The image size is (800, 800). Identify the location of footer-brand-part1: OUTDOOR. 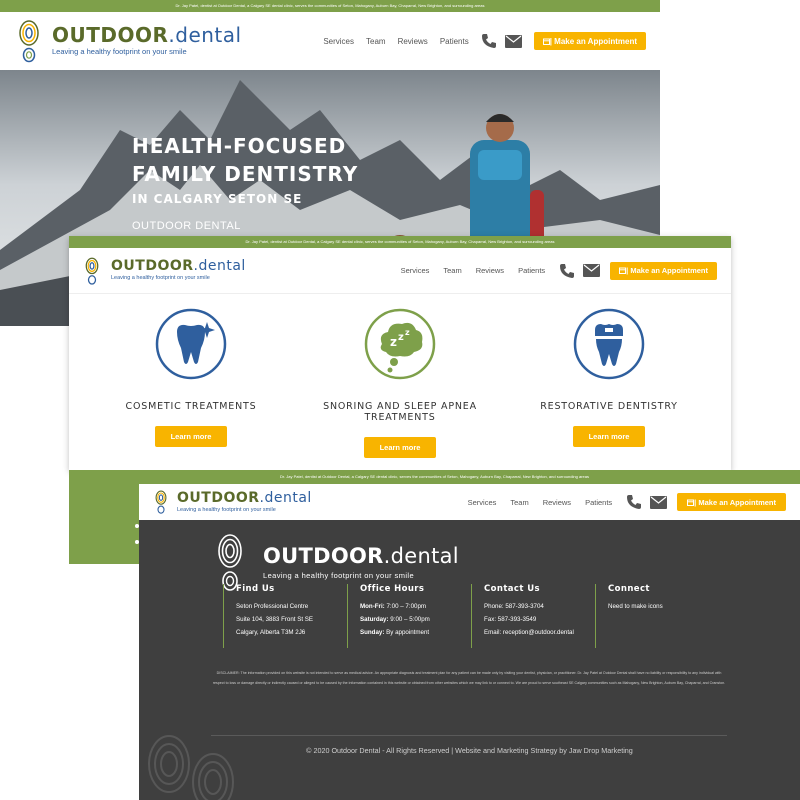
(323, 556).